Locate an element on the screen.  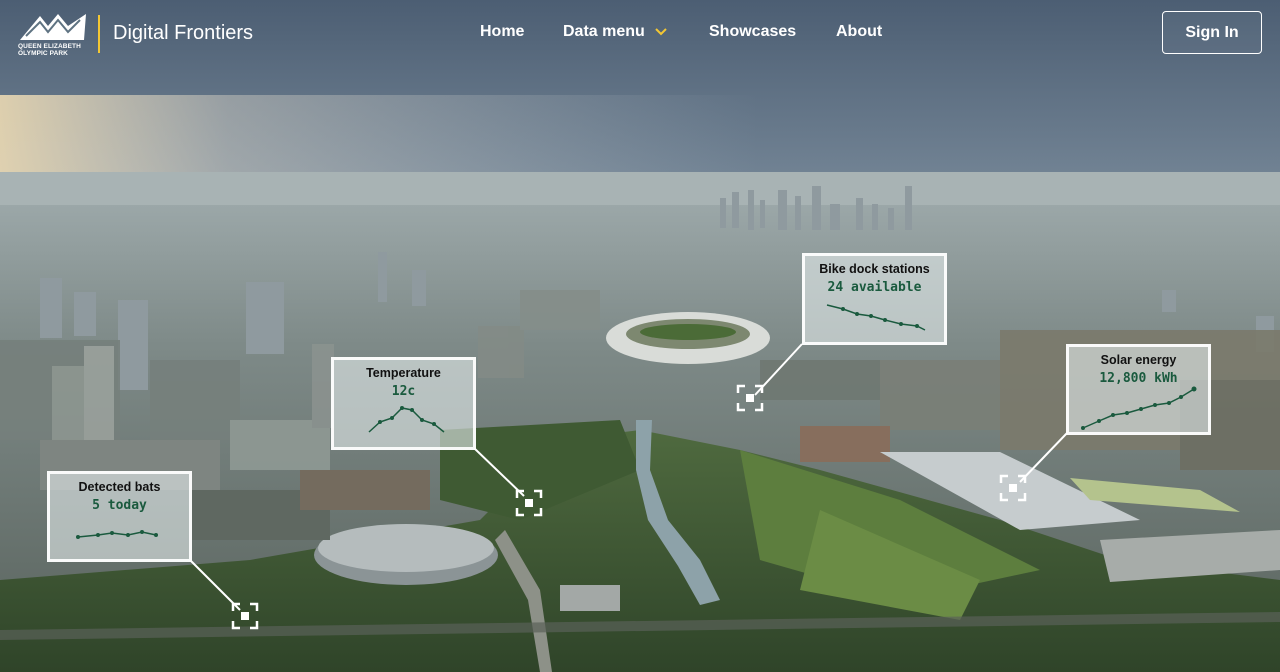
bats-location-marker-icon is located at coordinates (245, 616).